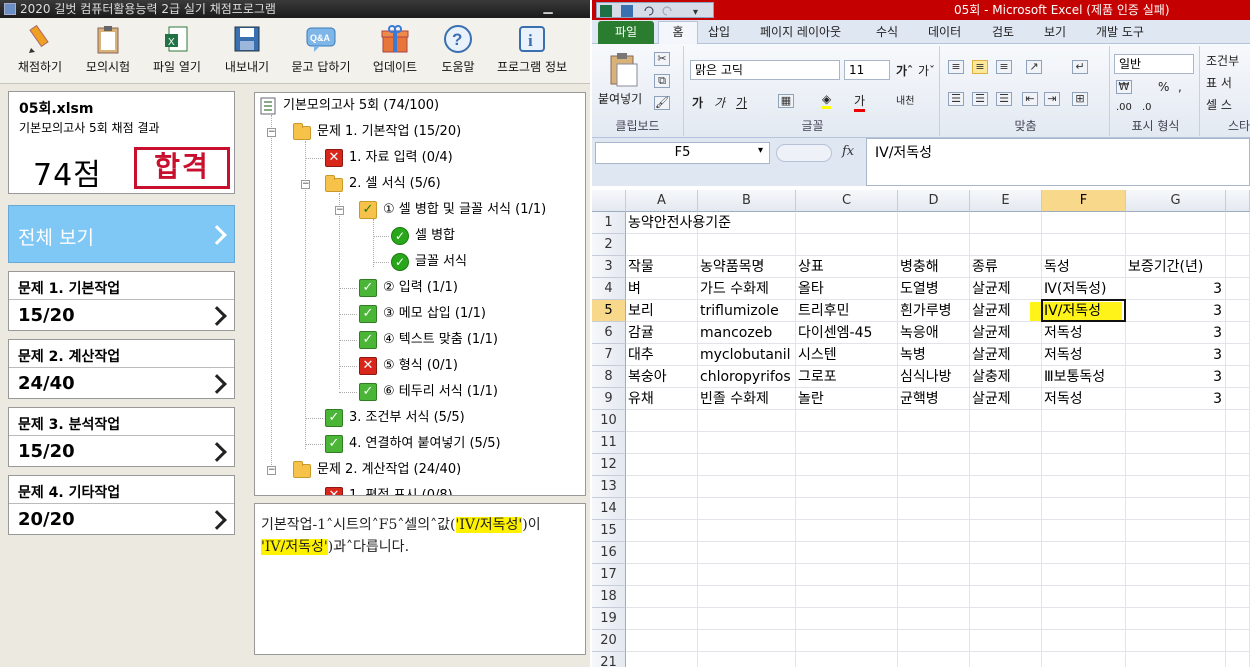 This screenshot has width=1250, height=667. What do you see at coordinates (1176, 201) in the screenshot?
I see `column-header-g: G` at bounding box center [1176, 201].